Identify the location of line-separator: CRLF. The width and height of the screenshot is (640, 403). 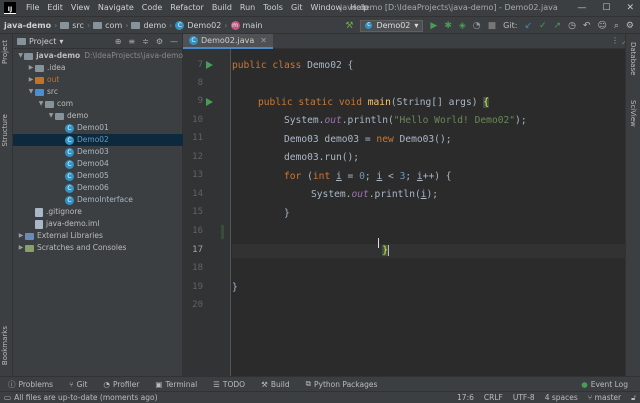
(493, 397).